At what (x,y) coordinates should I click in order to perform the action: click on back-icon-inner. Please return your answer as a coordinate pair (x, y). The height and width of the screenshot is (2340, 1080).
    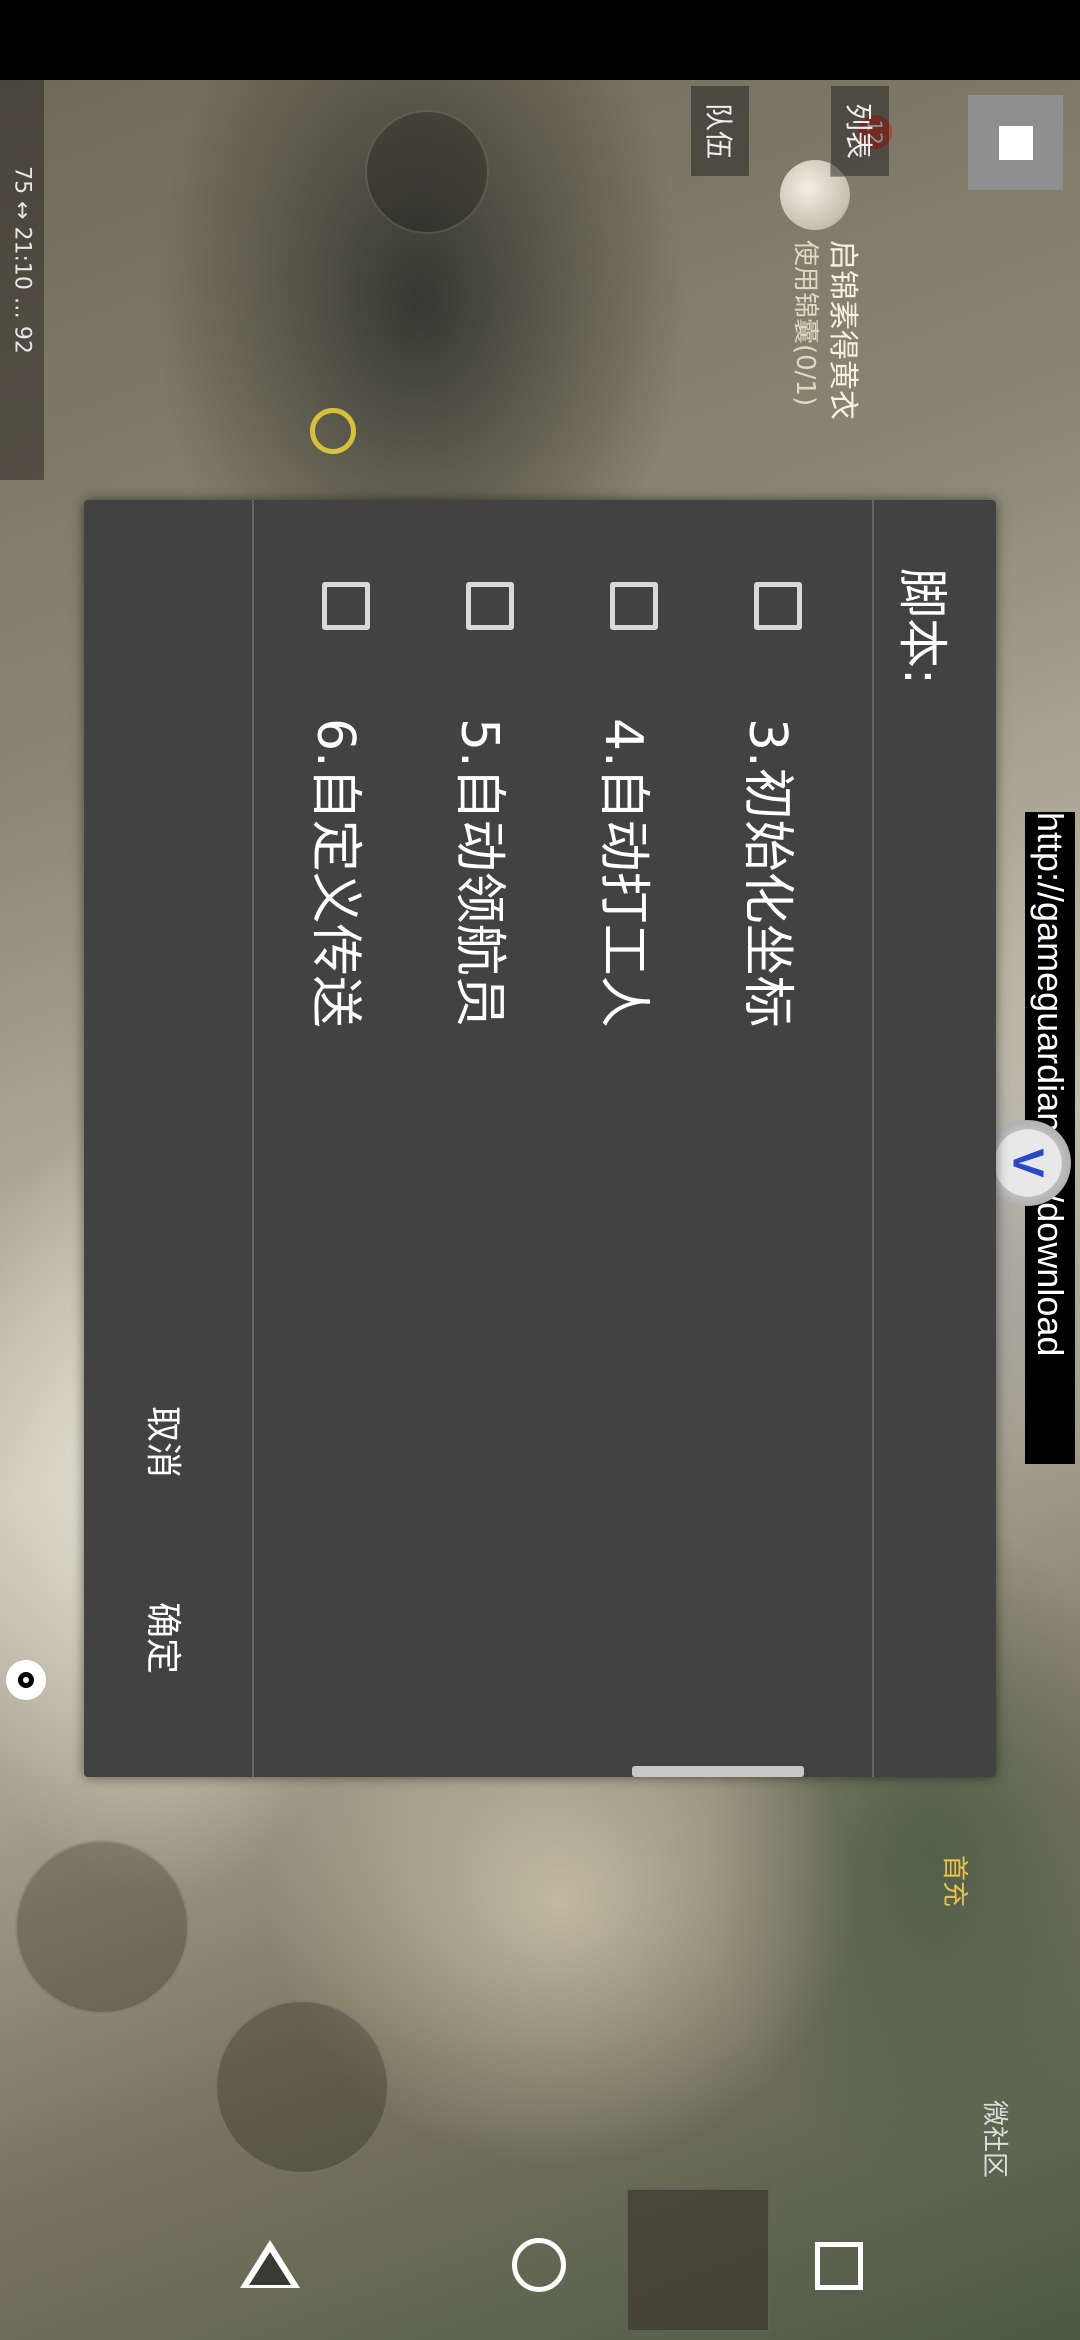
    Looking at the image, I should click on (270, 2268).